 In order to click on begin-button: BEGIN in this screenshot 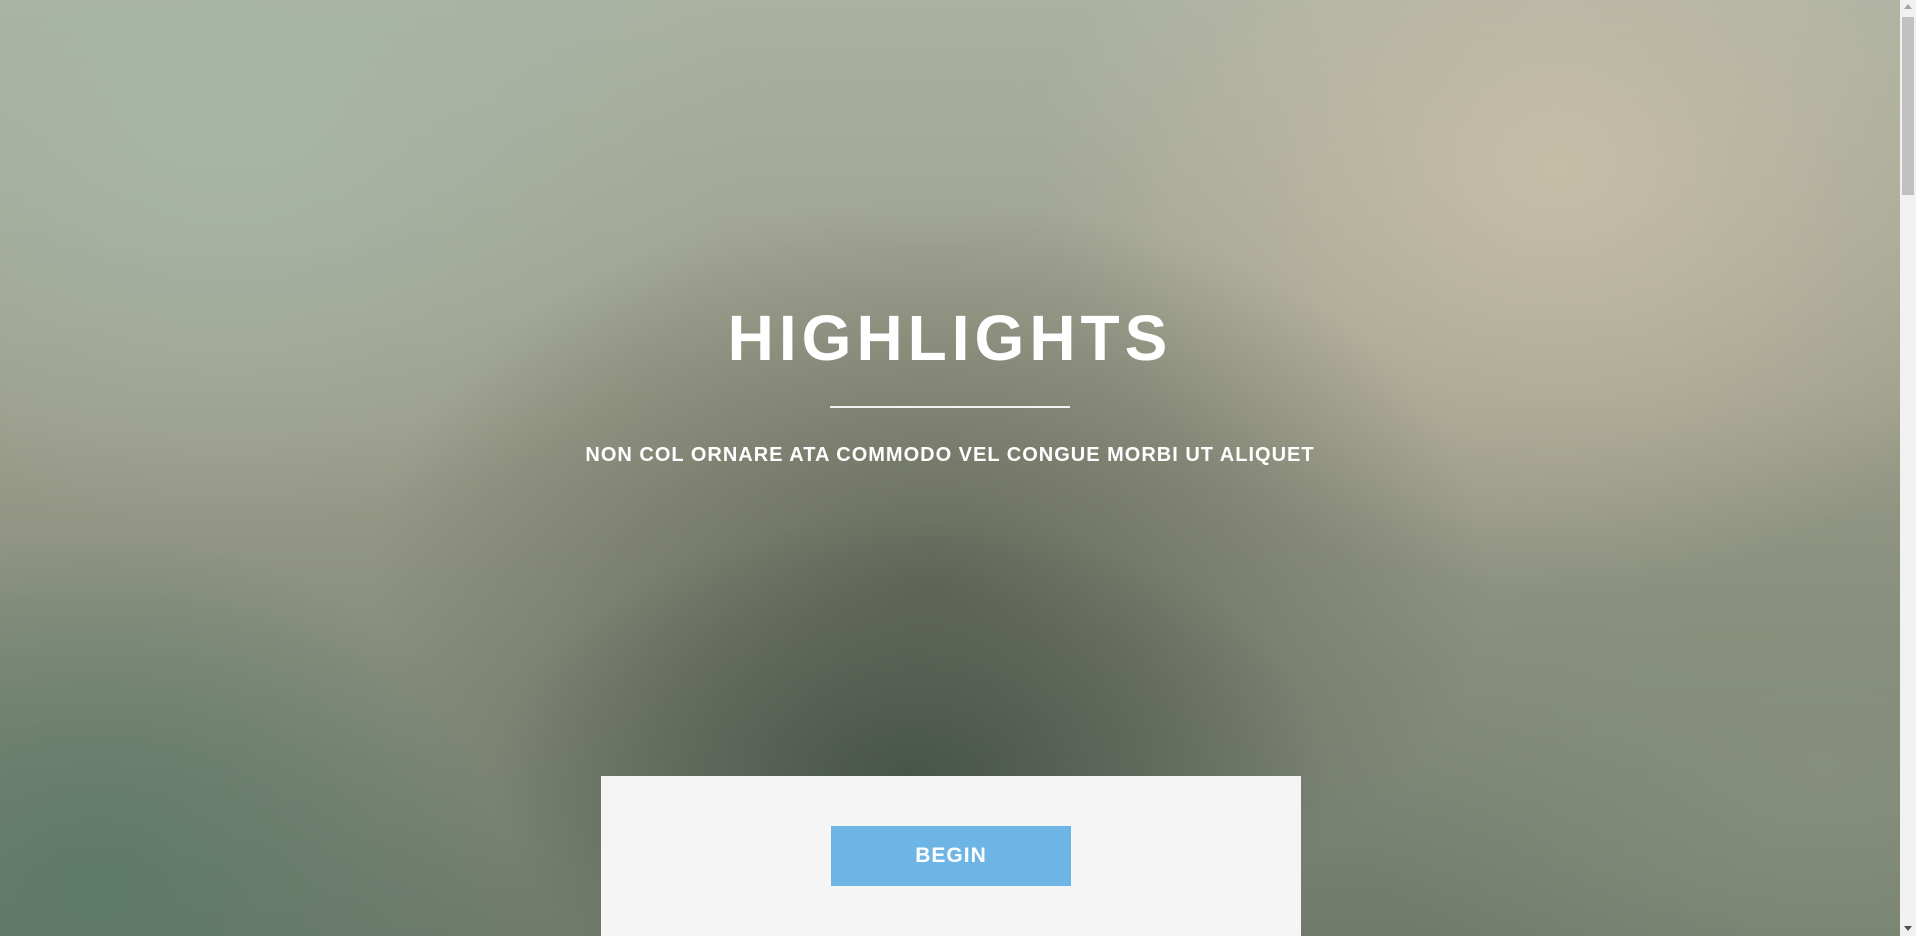, I will do `click(951, 856)`.